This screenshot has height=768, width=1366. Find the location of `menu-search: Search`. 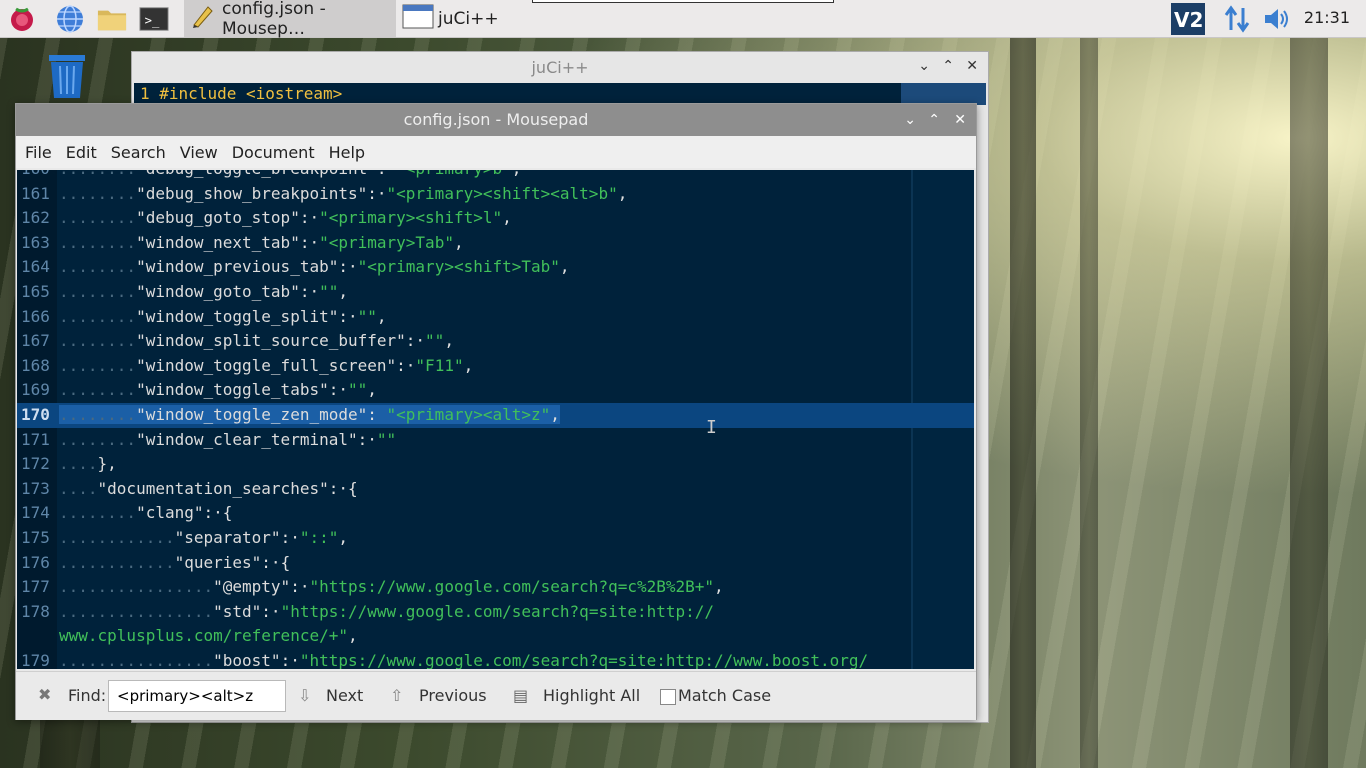

menu-search: Search is located at coordinates (138, 152).